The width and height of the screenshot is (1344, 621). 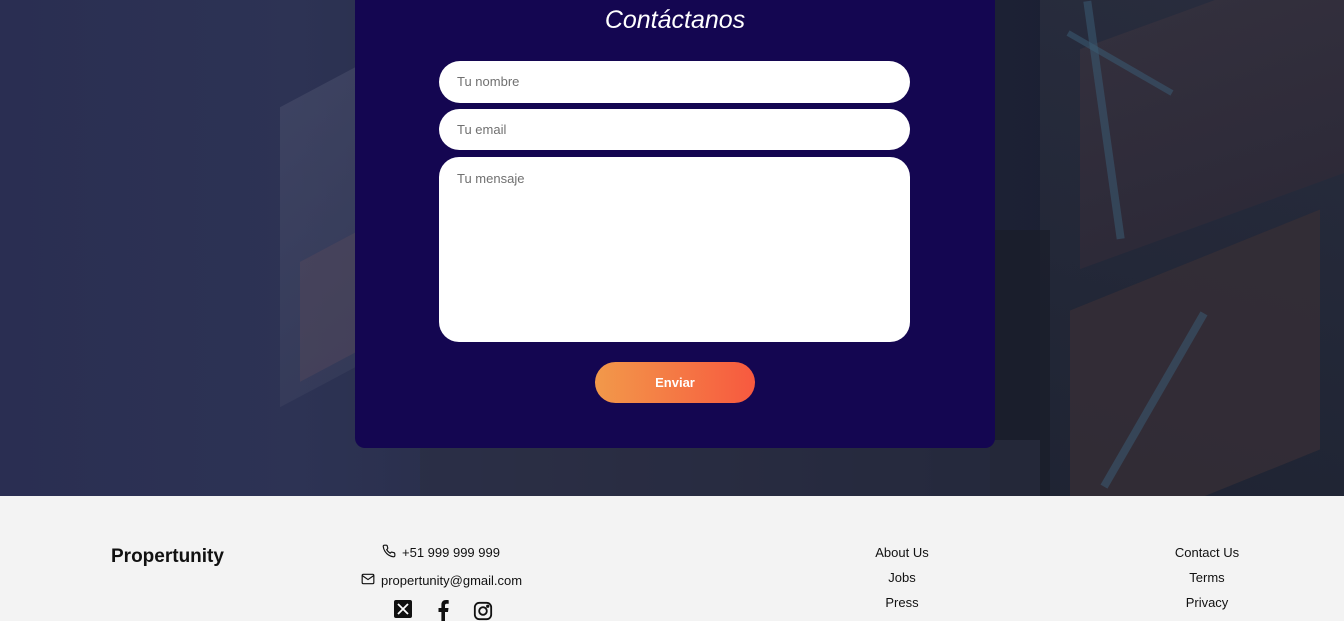 I want to click on footer-links-col2: Contact Us Terms Privacy, so click(x=1207, y=582).